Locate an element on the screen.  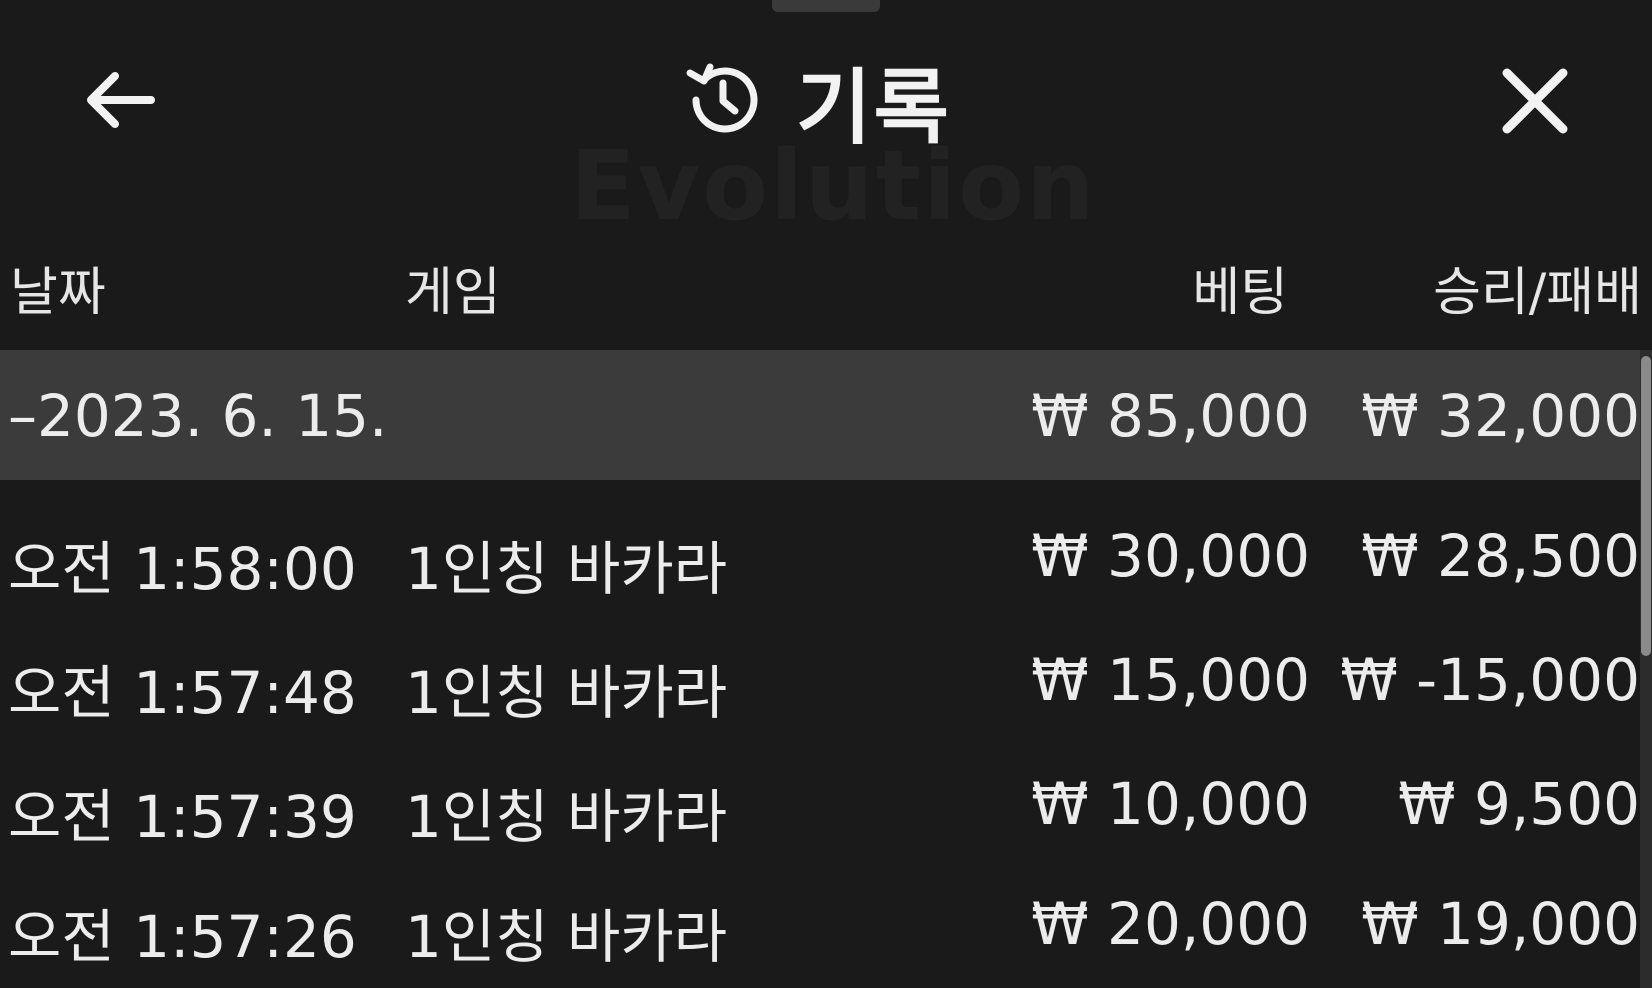
column-header-winloss: 승리/패배 is located at coordinates (1537, 293).